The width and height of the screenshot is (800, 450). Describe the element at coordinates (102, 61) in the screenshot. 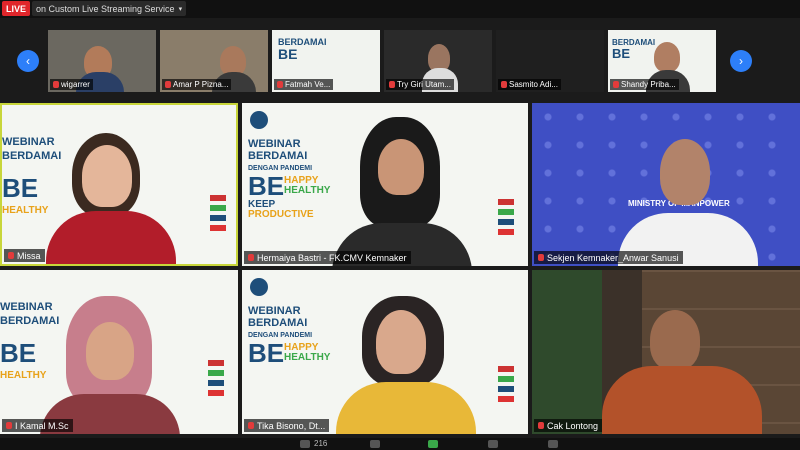

I see `thumb-tile: wigarrer` at that location.